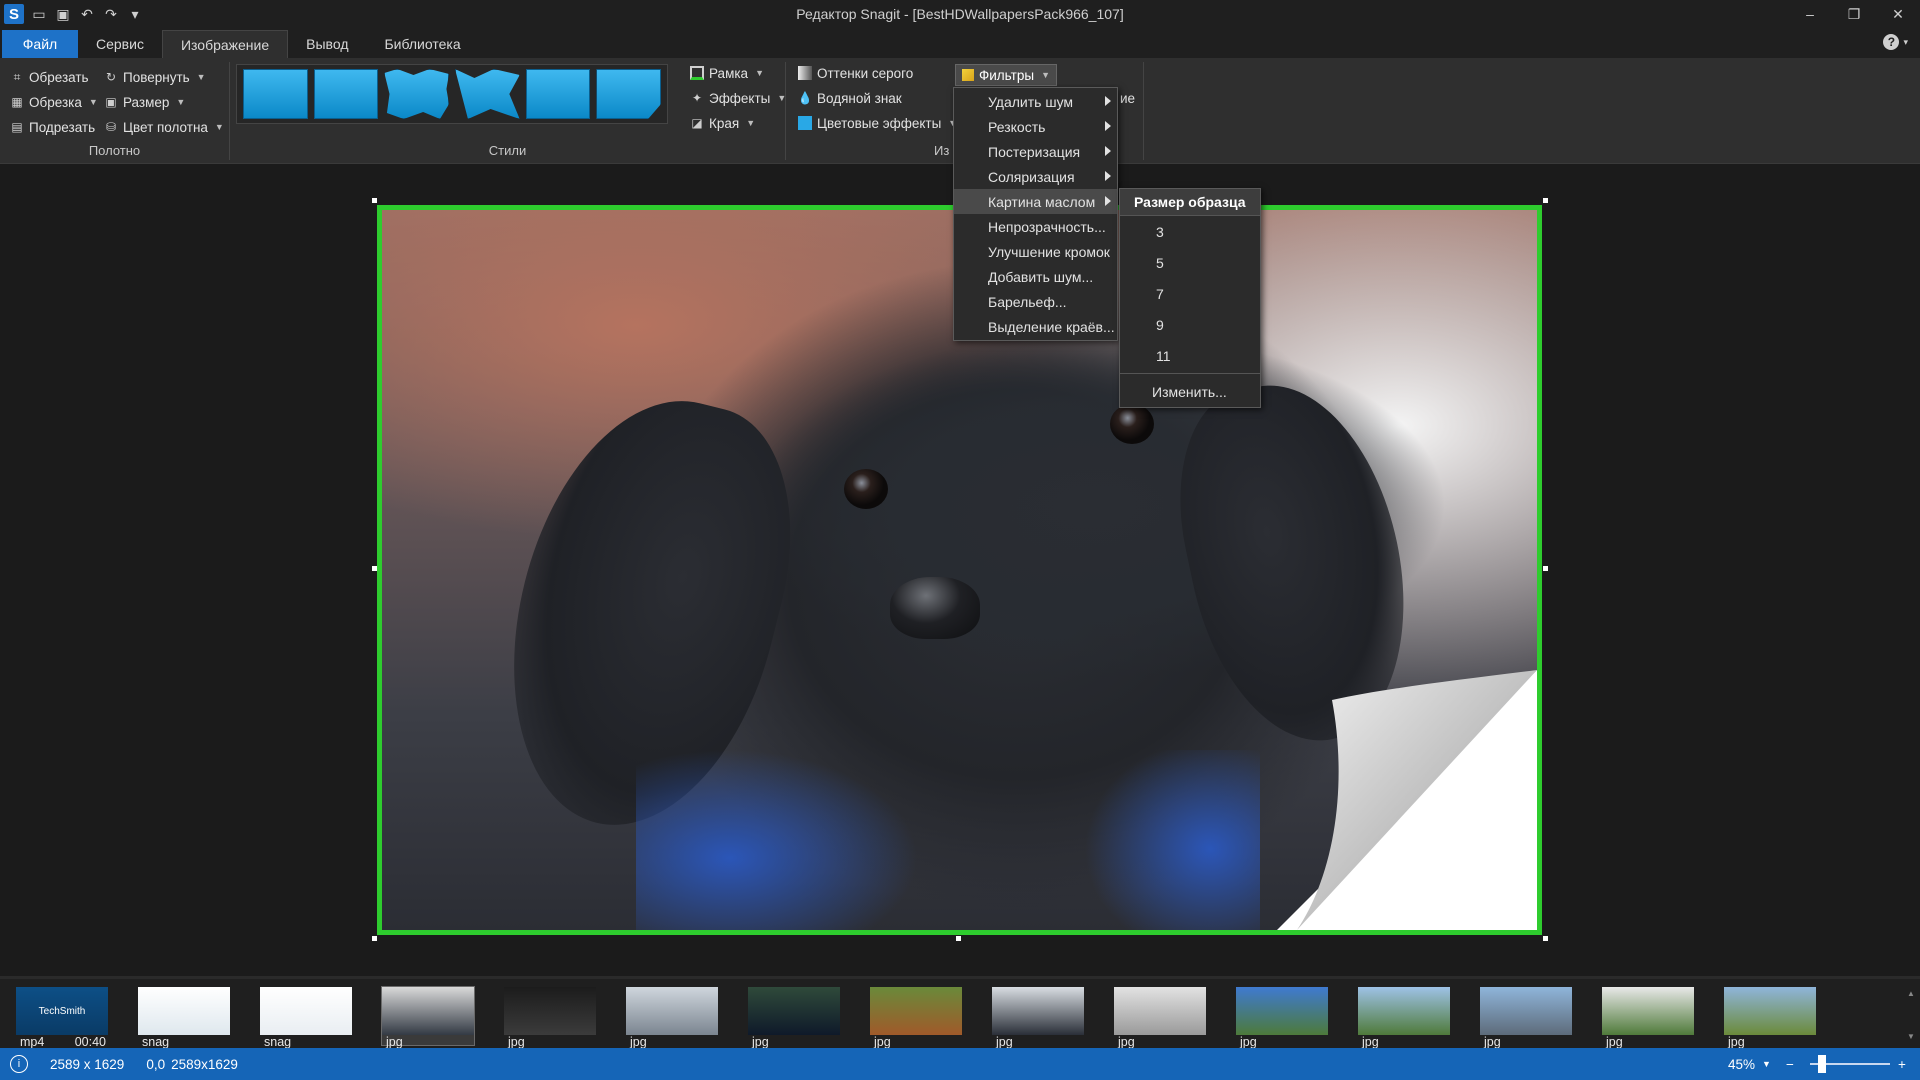  What do you see at coordinates (1895, 42) in the screenshot?
I see `help-button: ? ▾` at bounding box center [1895, 42].